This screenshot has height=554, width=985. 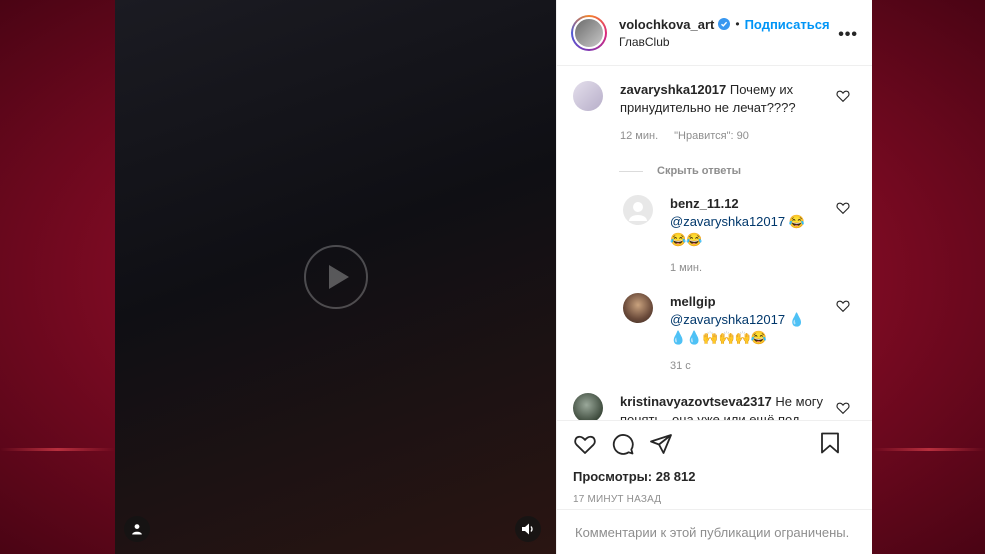 I want to click on author-username: volochkova_art, so click(x=666, y=24).